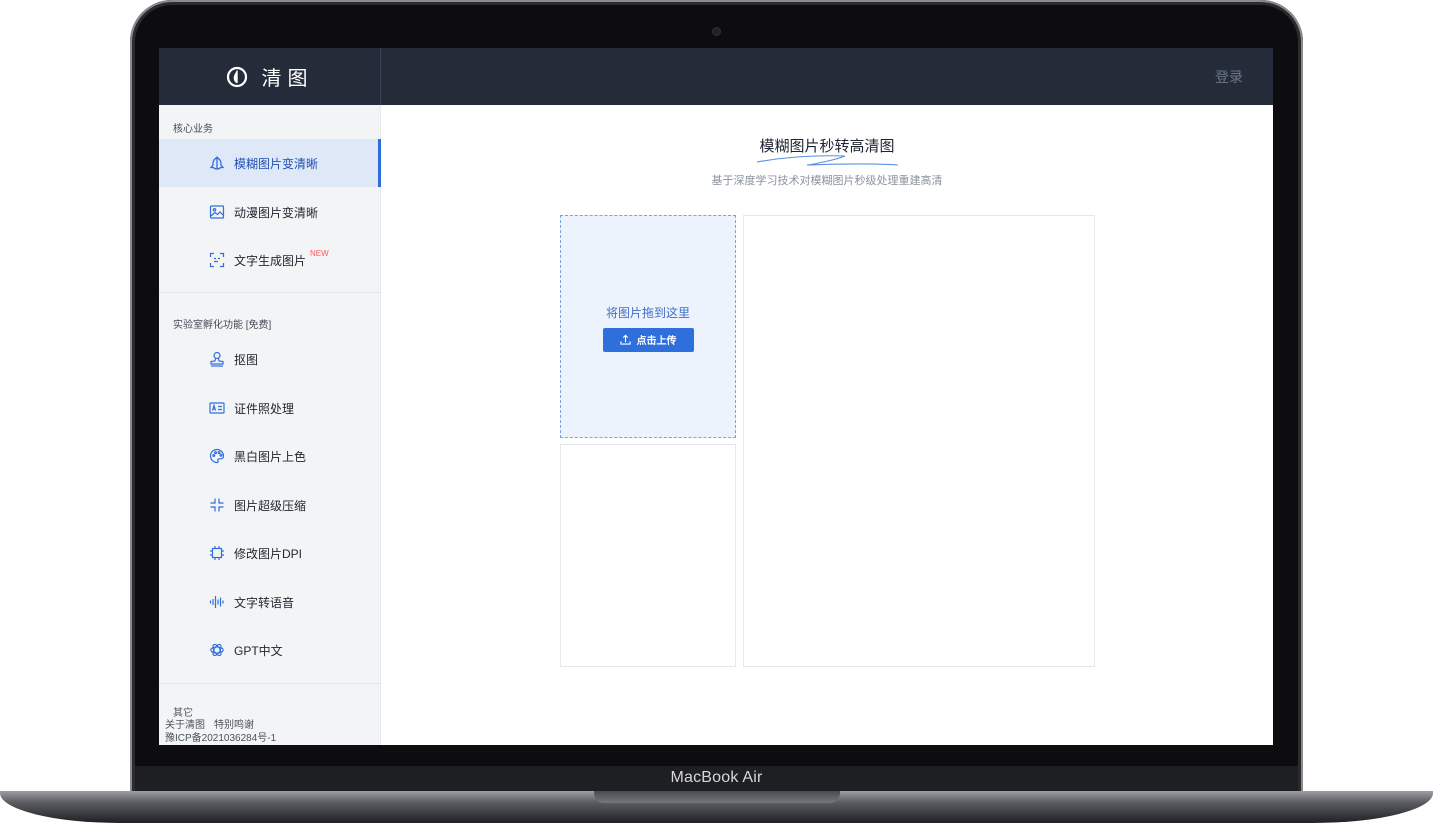  What do you see at coordinates (246, 359) in the screenshot?
I see `sidebar-item-label: 抠图` at bounding box center [246, 359].